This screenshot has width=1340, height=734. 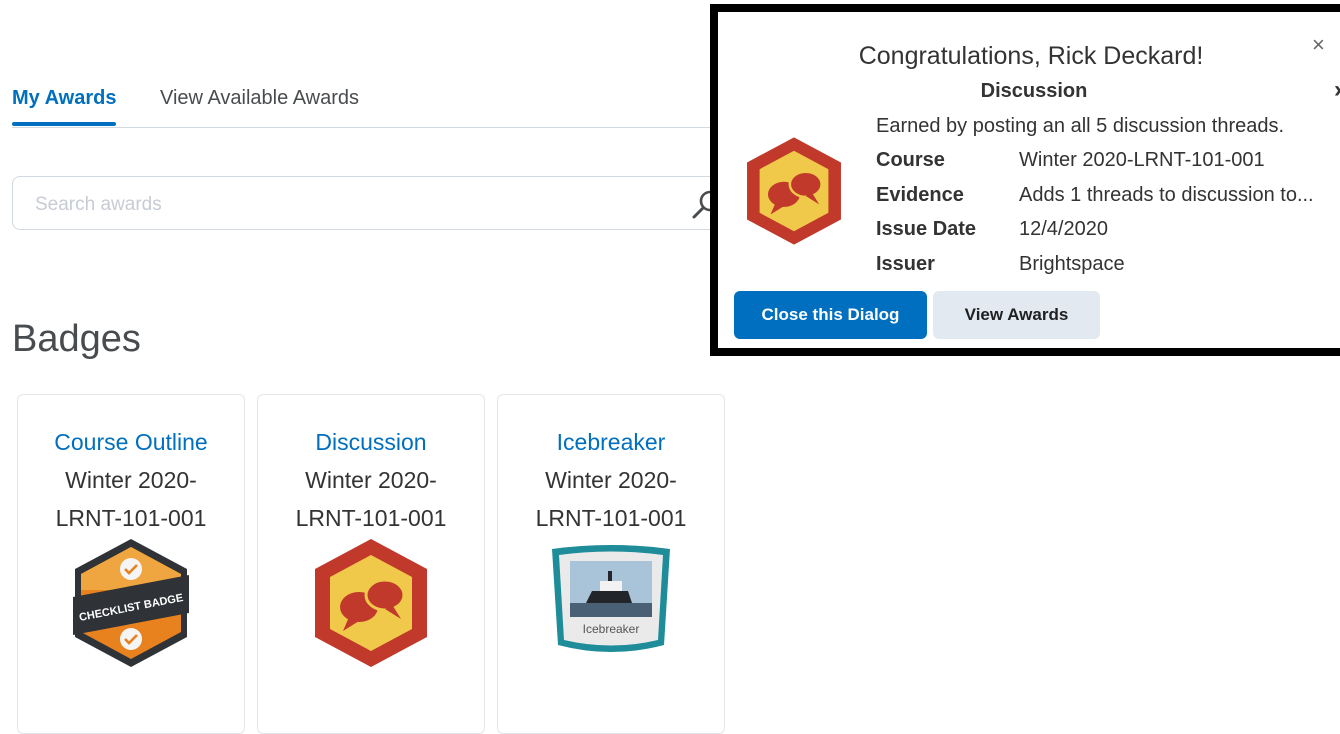 I want to click on close-dialog-button: Close this Dialog, so click(x=830, y=315).